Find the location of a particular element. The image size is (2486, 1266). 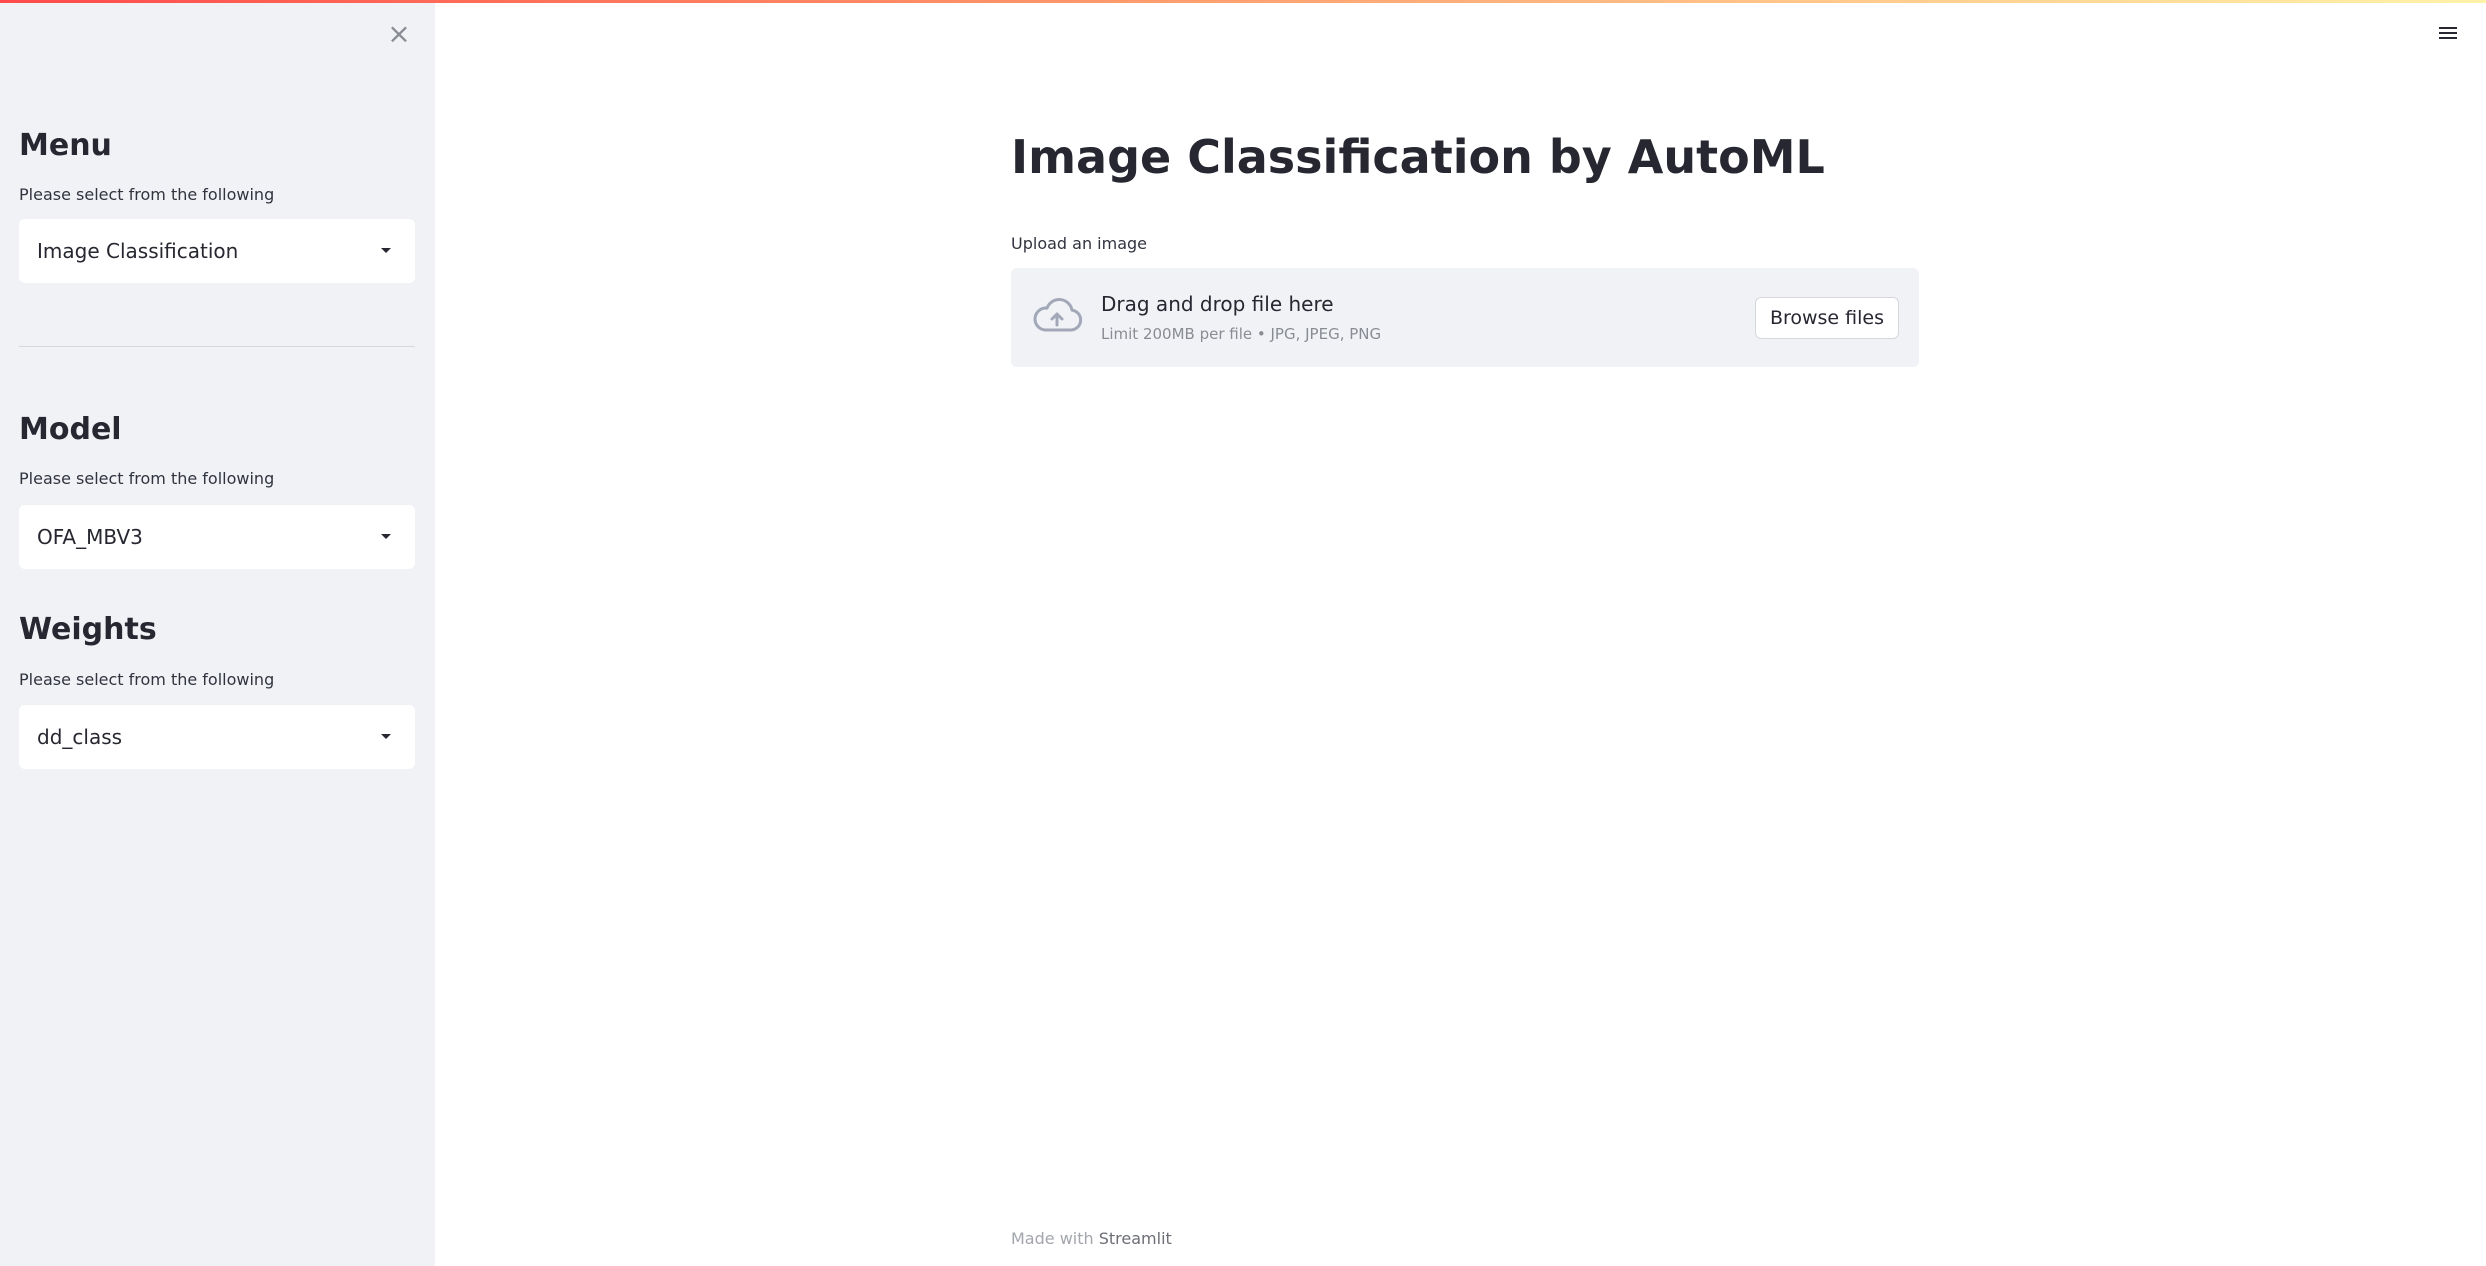

menu-select-value: Image Classification is located at coordinates (138, 251).